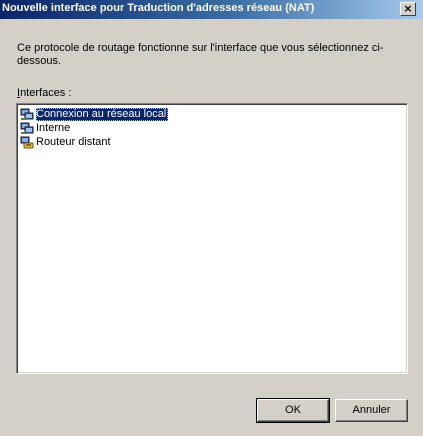  I want to click on list-item-connexion-reseau-local: Connexion au réseau local, so click(94, 114).